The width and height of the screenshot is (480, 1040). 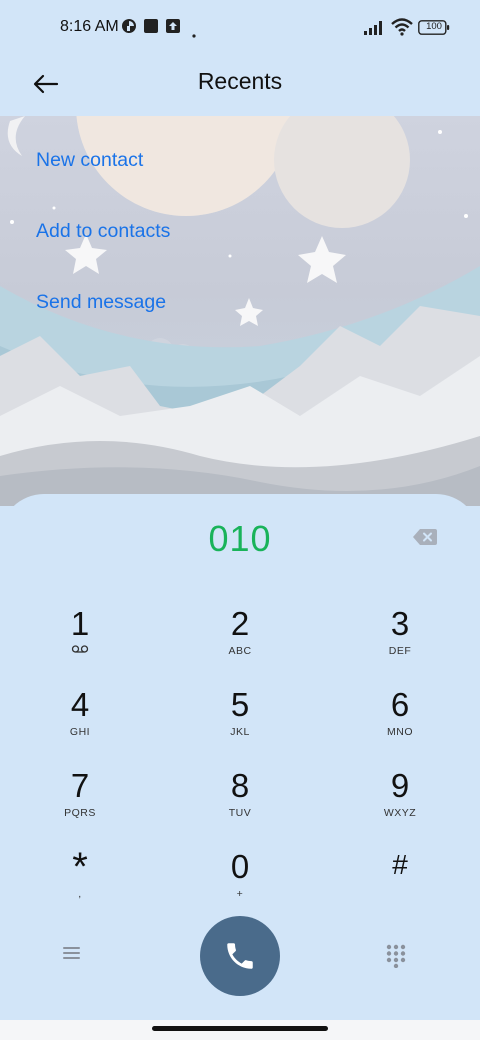 I want to click on menu-button, so click(x=78, y=956).